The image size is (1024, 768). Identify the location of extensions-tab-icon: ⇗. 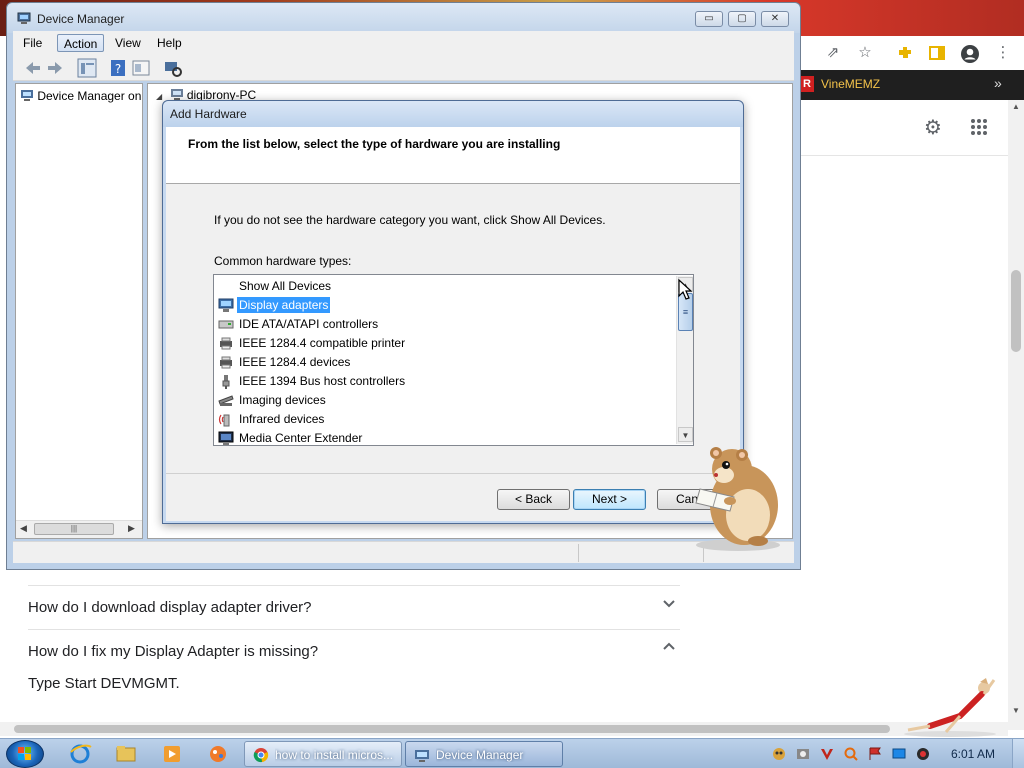
(833, 53).